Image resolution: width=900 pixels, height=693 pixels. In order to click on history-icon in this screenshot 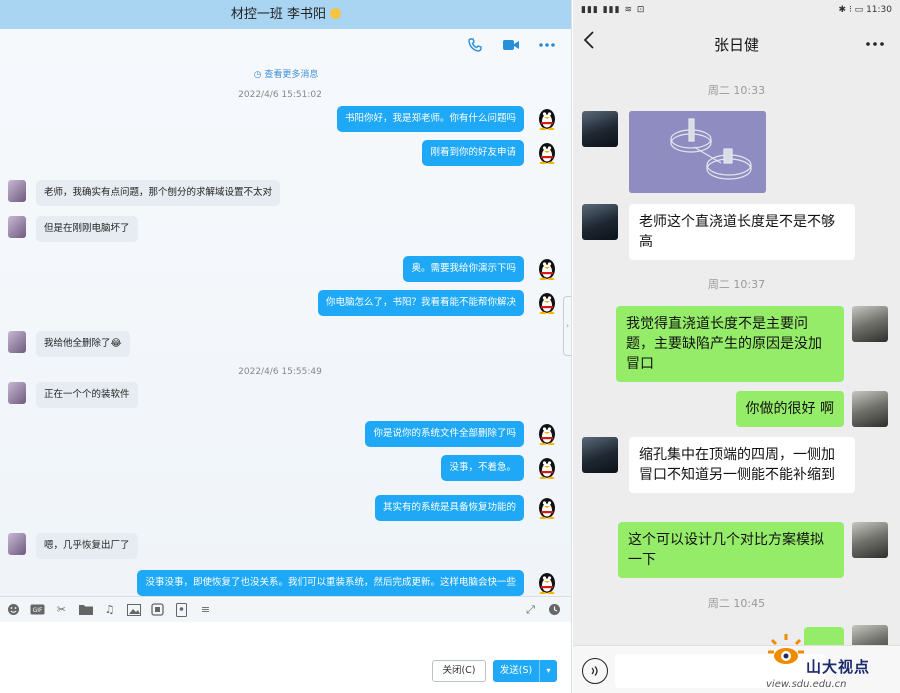, I will do `click(554, 609)`.